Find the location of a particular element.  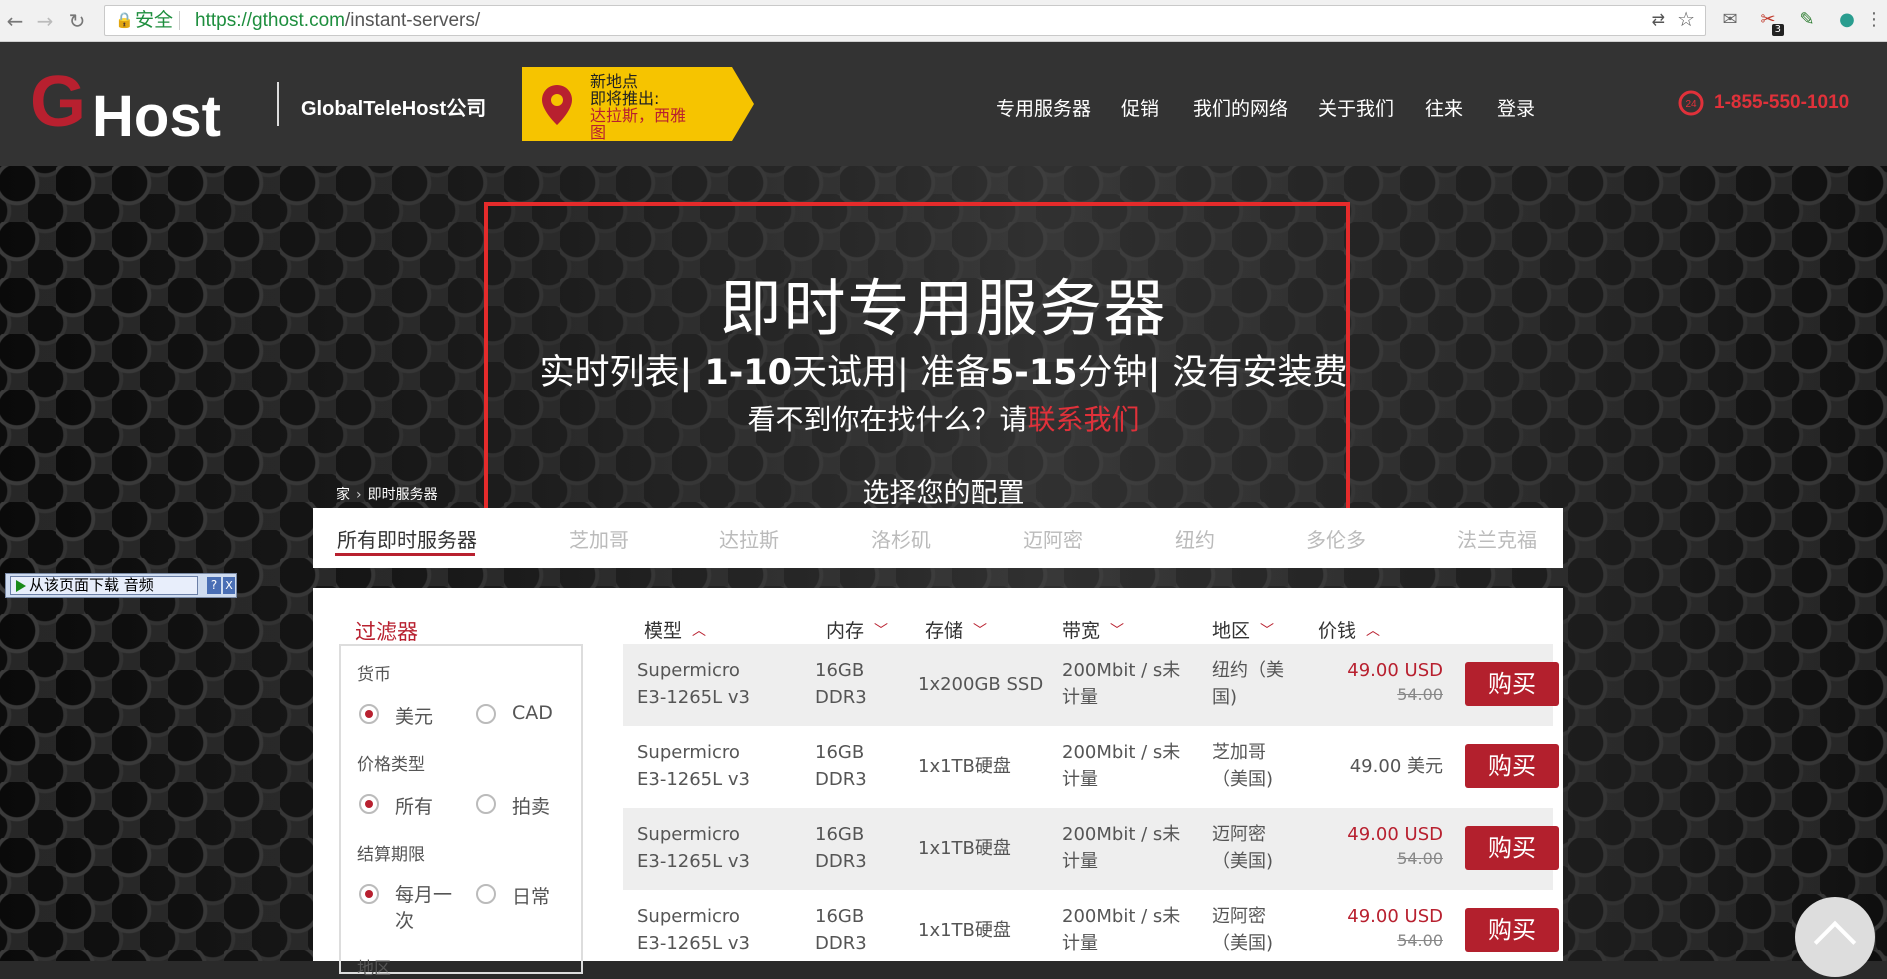

tab-miami: 迈阿密 is located at coordinates (1053, 538).